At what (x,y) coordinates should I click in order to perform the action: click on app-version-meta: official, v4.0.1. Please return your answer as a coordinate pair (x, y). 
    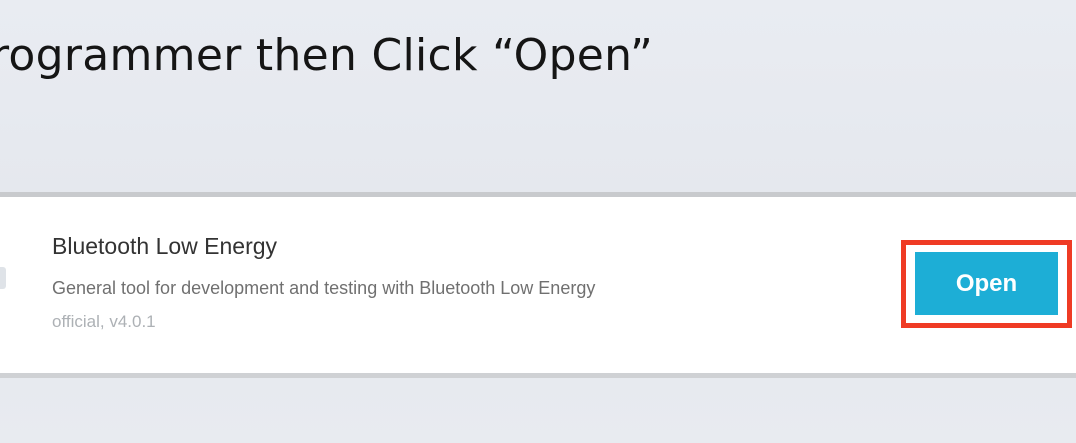
    Looking at the image, I should click on (104, 321).